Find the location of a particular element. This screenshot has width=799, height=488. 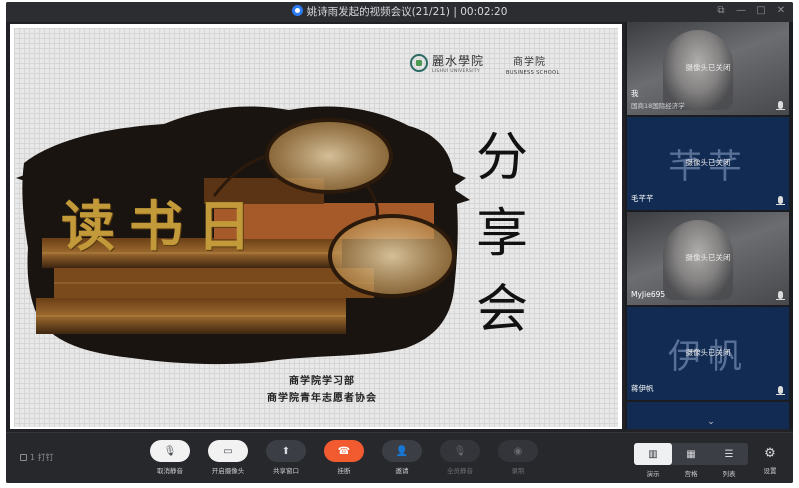

invite-button: 👤 邀请 is located at coordinates (402, 460).